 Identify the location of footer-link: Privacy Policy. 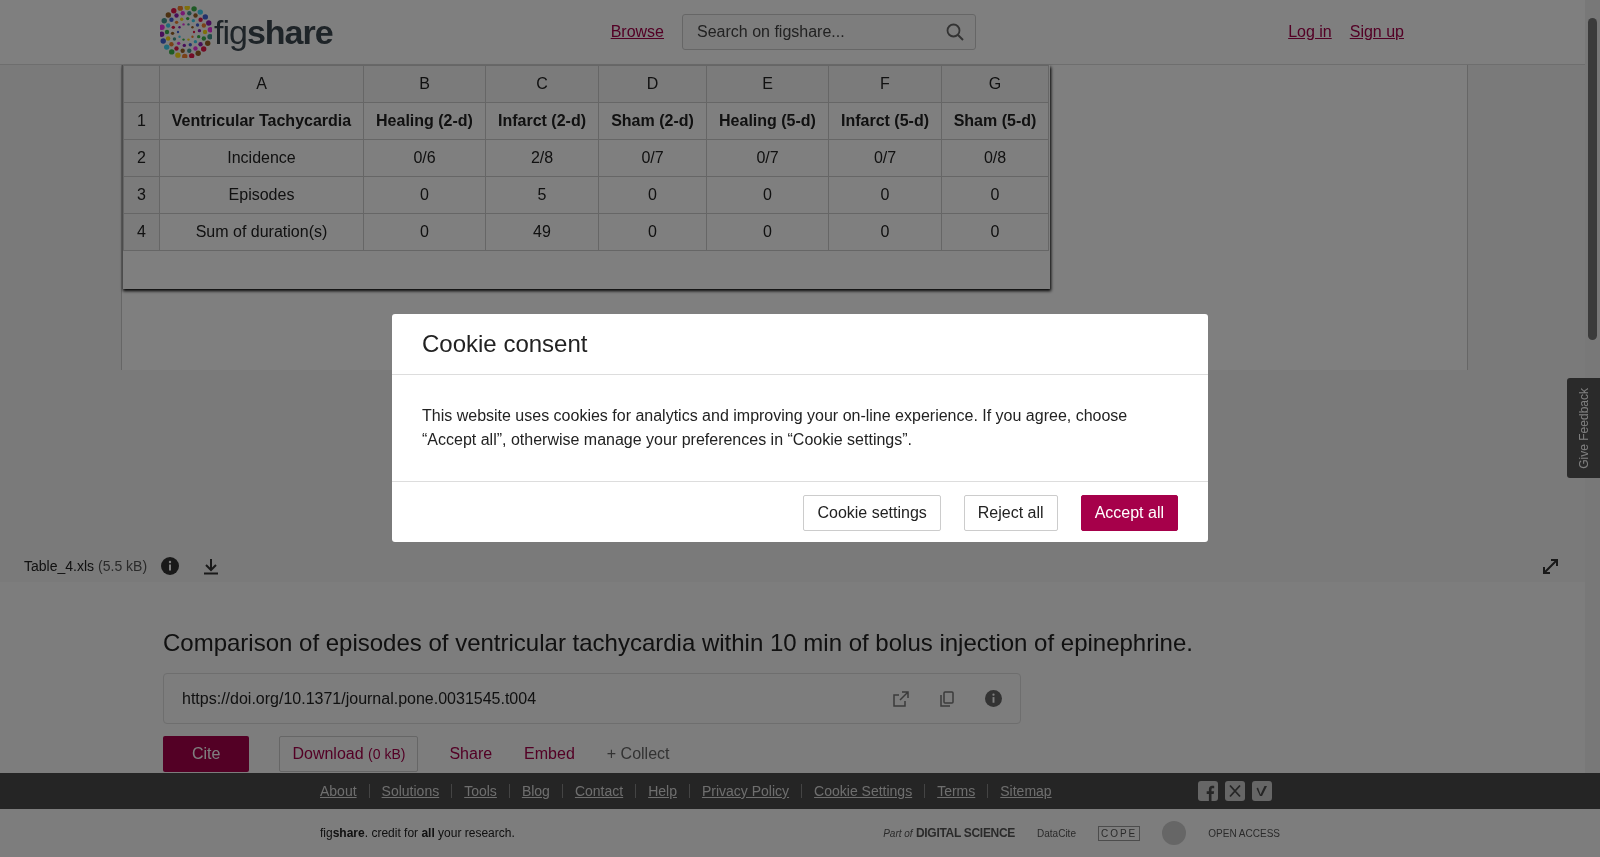
(745, 791).